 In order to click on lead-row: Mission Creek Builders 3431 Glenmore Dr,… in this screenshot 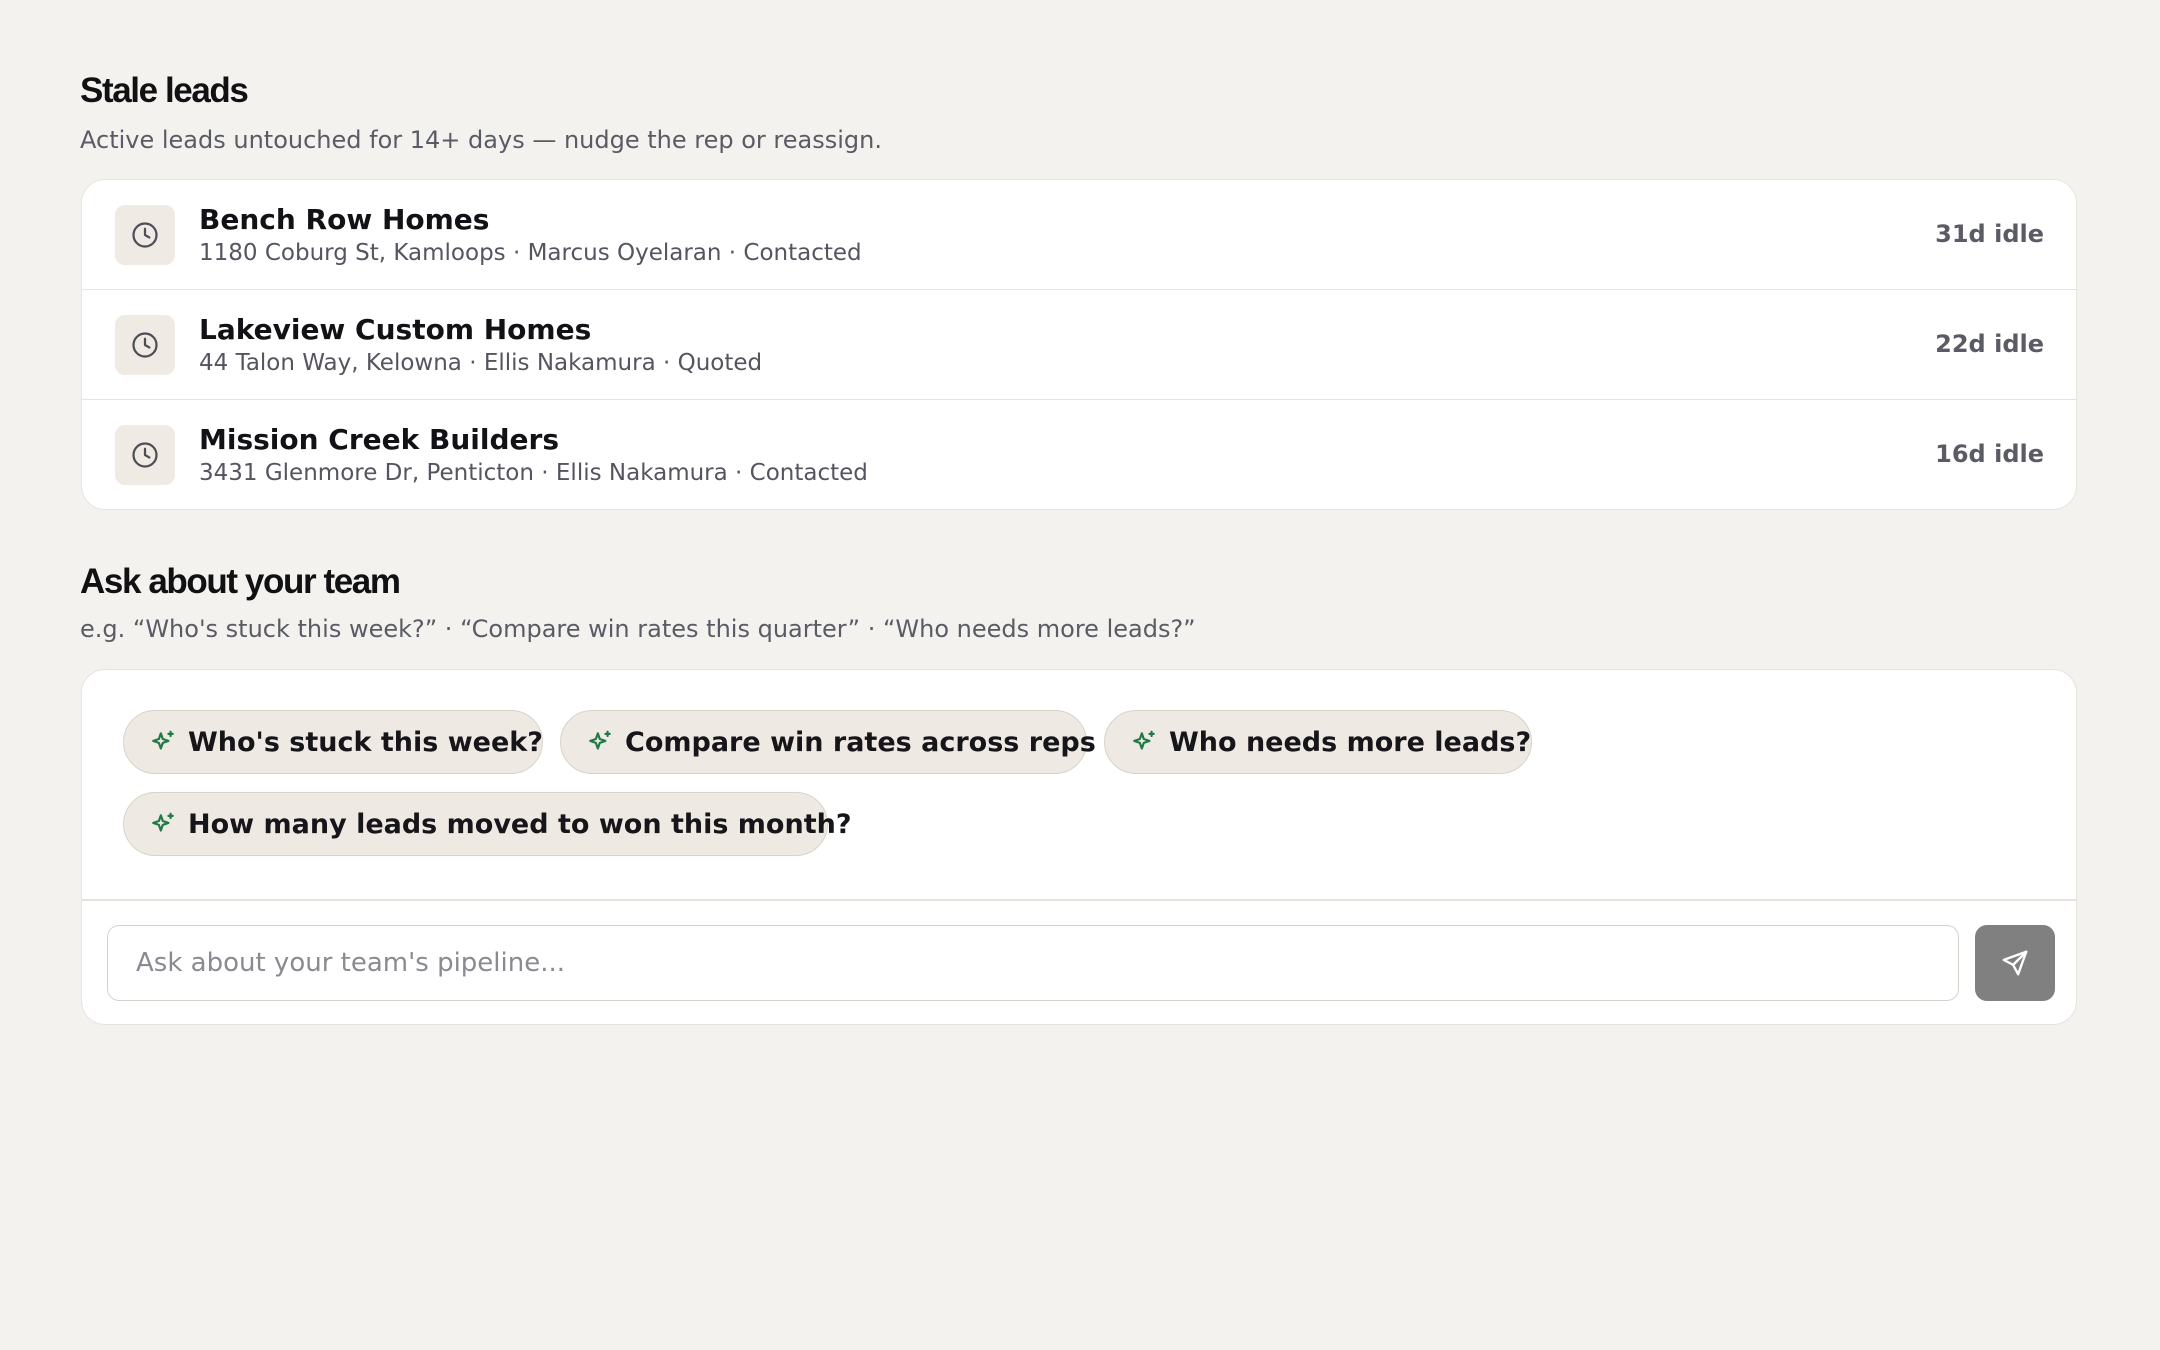, I will do `click(1079, 454)`.